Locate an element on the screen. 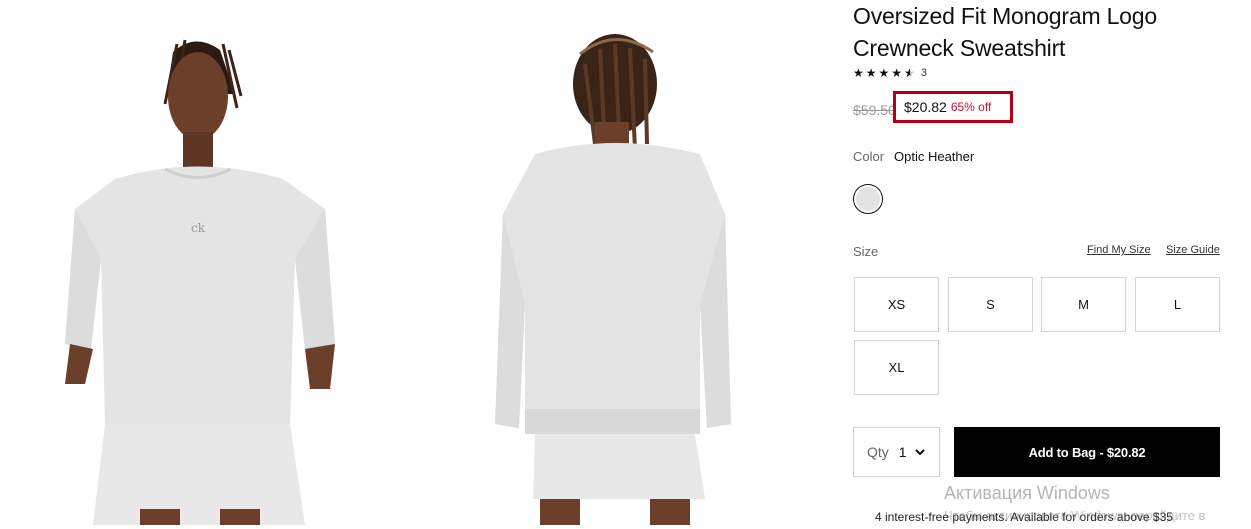 This screenshot has width=1251, height=529. add-to-bag-button: Add to Bag - $20.82 is located at coordinates (1087, 452).